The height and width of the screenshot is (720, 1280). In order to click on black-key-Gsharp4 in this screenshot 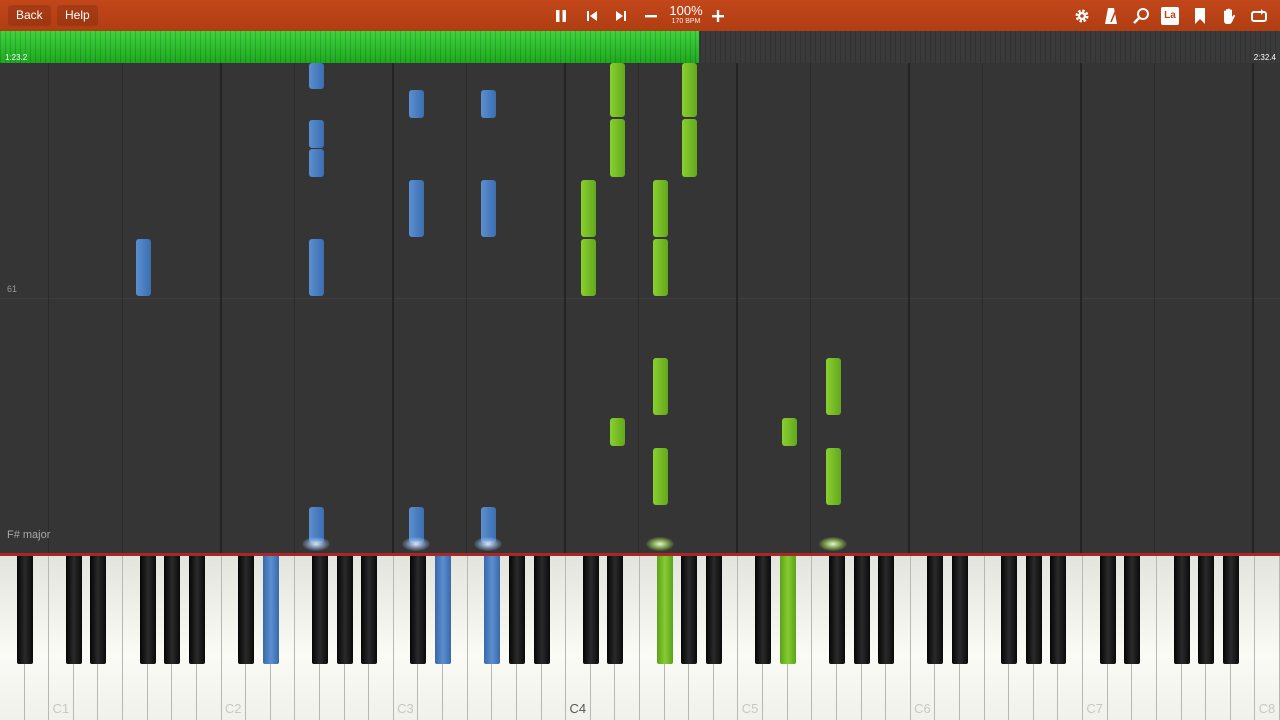, I will do `click(689, 610)`.